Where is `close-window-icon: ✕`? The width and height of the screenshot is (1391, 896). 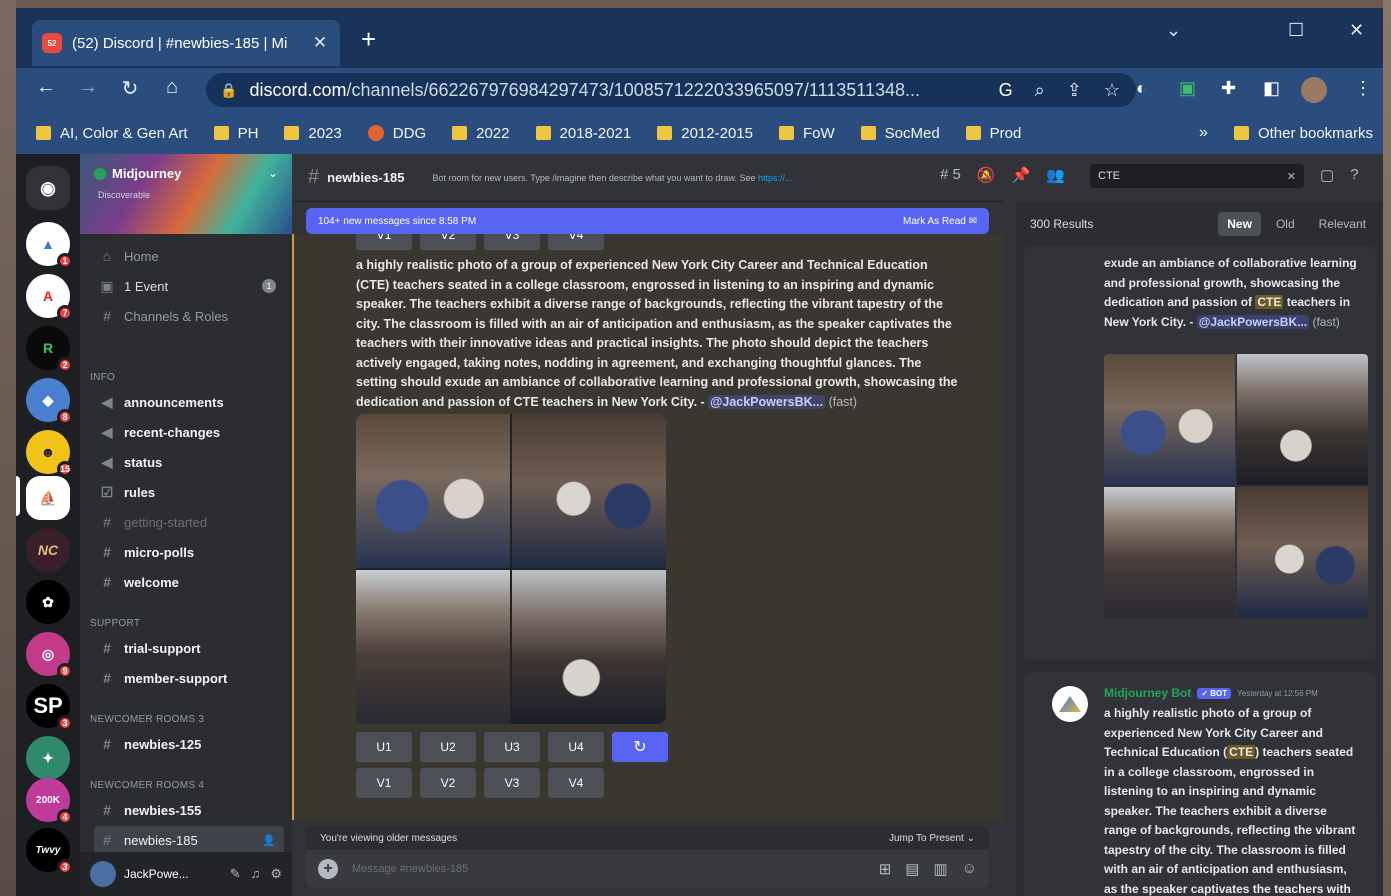 close-window-icon: ✕ is located at coordinates (1356, 30).